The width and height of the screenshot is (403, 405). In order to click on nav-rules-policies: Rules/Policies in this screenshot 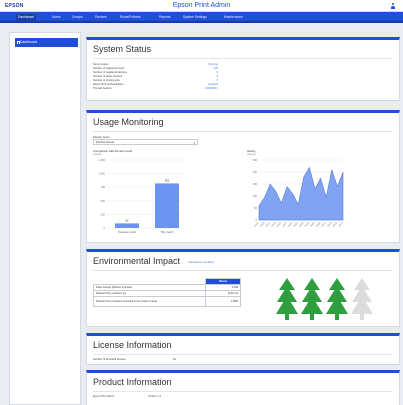, I will do `click(130, 17)`.